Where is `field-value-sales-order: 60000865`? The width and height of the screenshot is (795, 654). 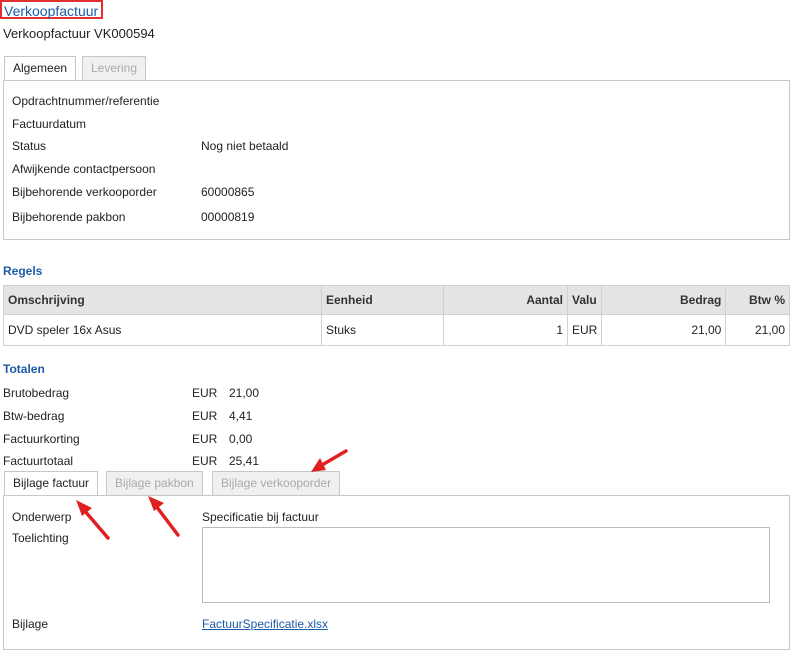
field-value-sales-order: 60000865 is located at coordinates (228, 192).